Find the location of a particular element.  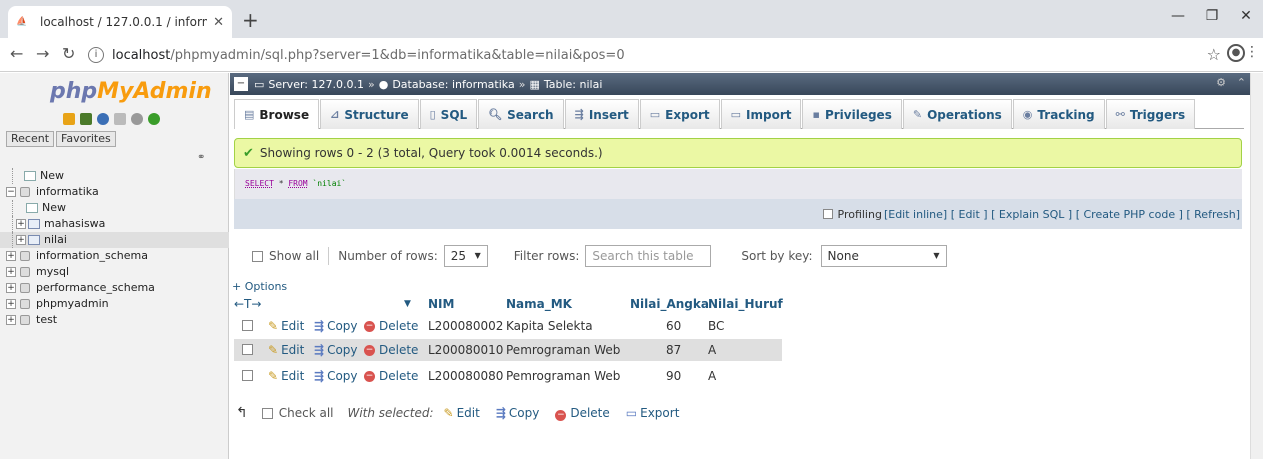

sort-by-key-select: None ▼ is located at coordinates (883, 256).